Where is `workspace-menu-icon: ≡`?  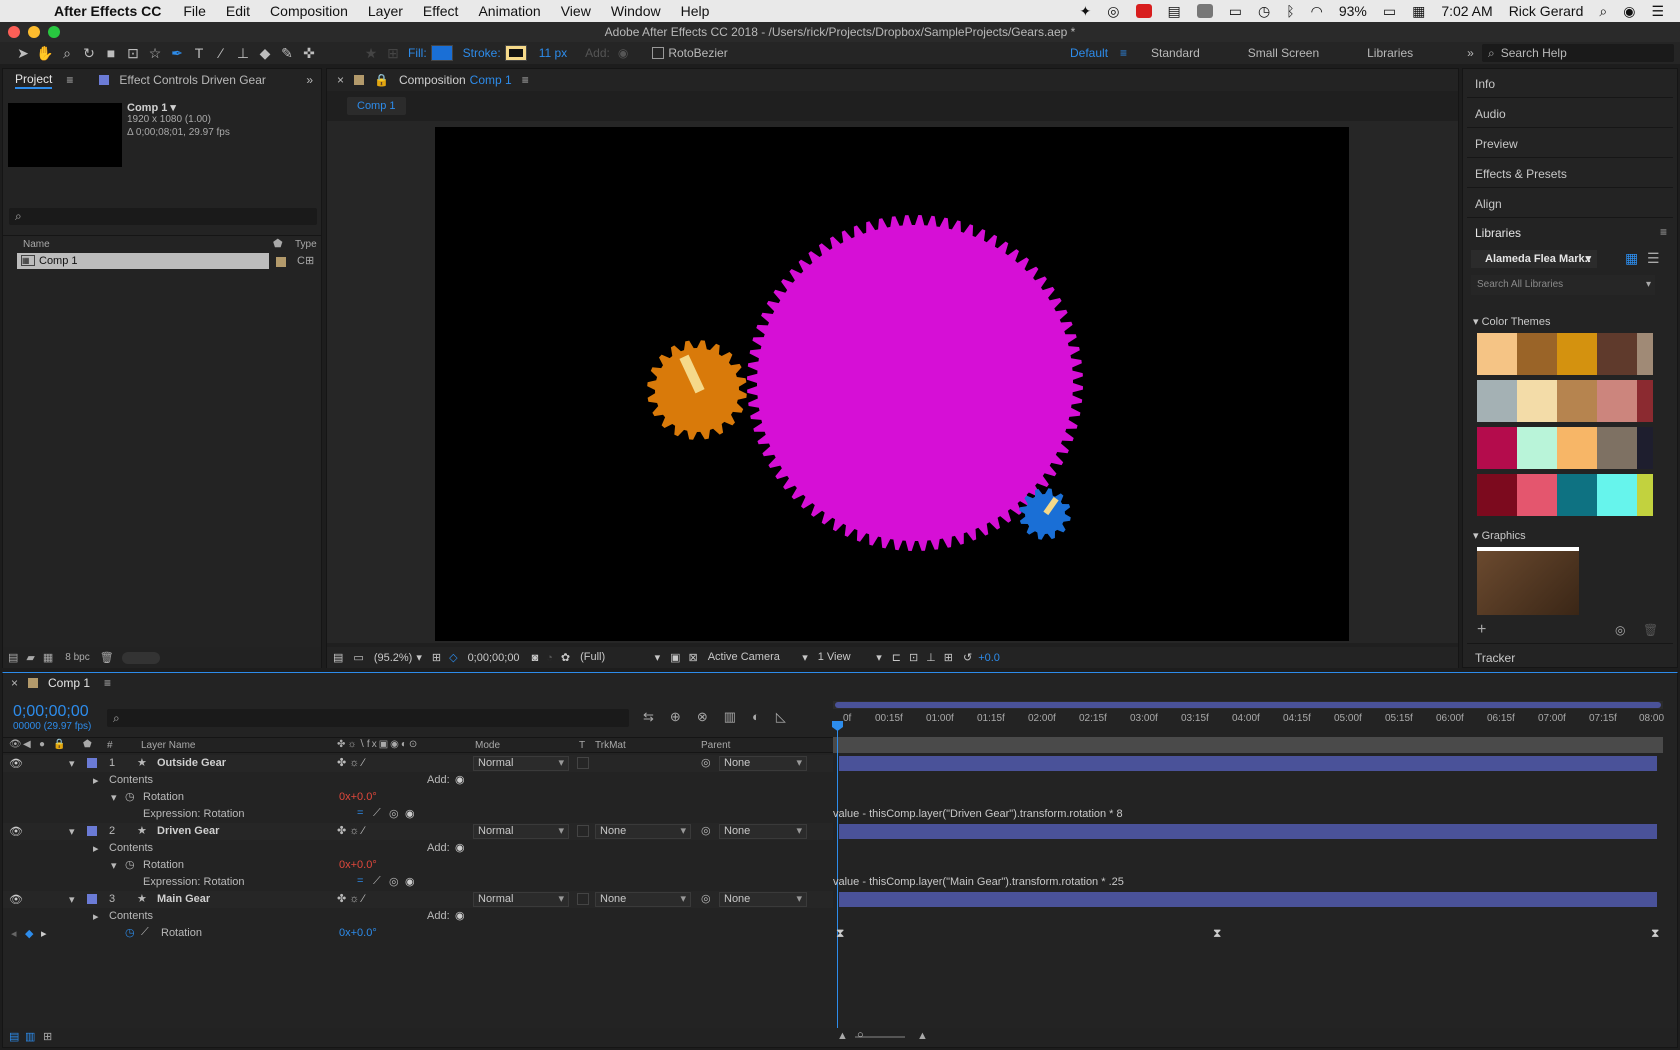
workspace-menu-icon: ≡ is located at coordinates (1123, 53).